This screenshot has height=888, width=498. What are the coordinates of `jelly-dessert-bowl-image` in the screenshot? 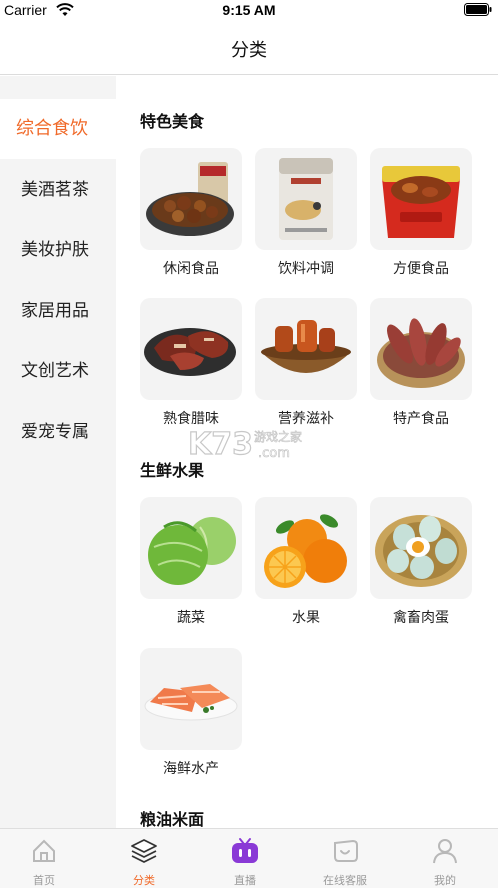 It's located at (306, 349).